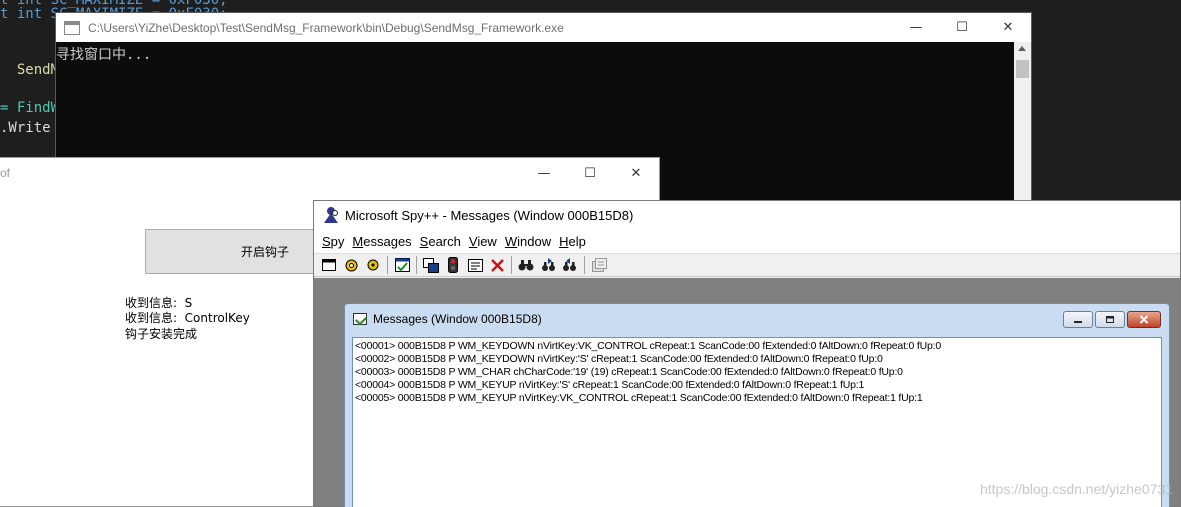 This screenshot has height=507, width=1181. What do you see at coordinates (457, 319) in the screenshot?
I see `messages-title: Messages (Window 000B15D8)` at bounding box center [457, 319].